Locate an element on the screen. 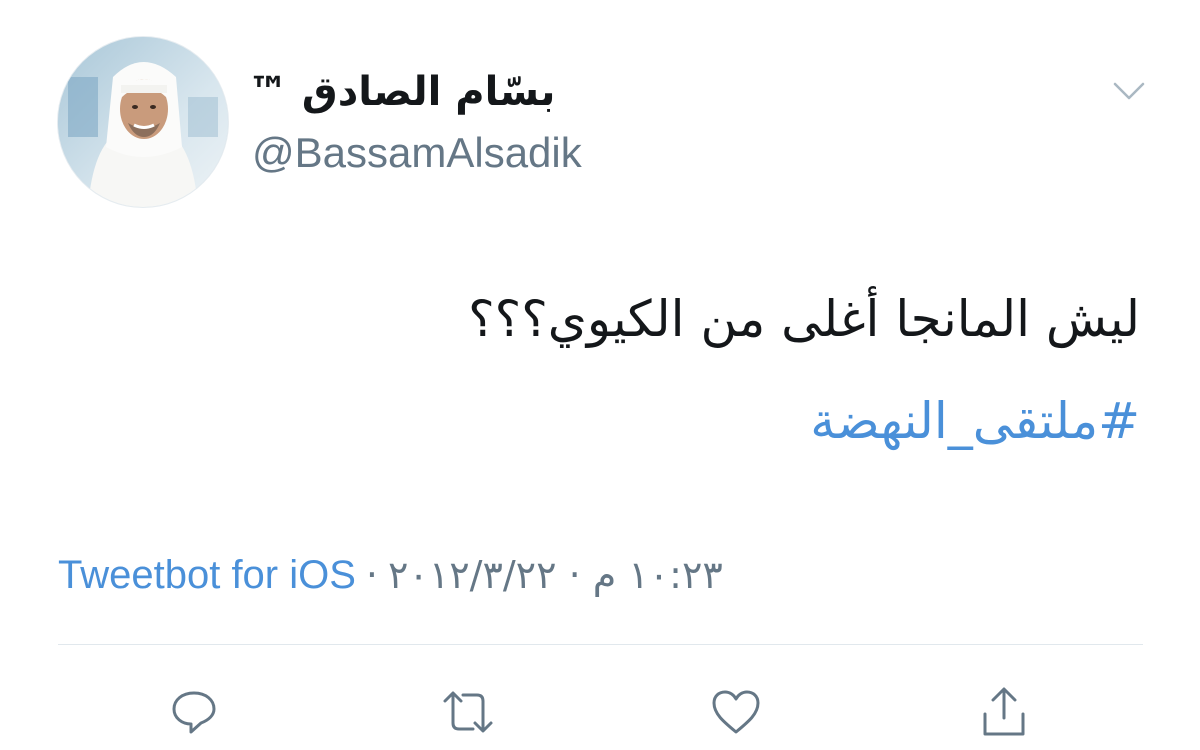  retweet-button is located at coordinates (468, 712).